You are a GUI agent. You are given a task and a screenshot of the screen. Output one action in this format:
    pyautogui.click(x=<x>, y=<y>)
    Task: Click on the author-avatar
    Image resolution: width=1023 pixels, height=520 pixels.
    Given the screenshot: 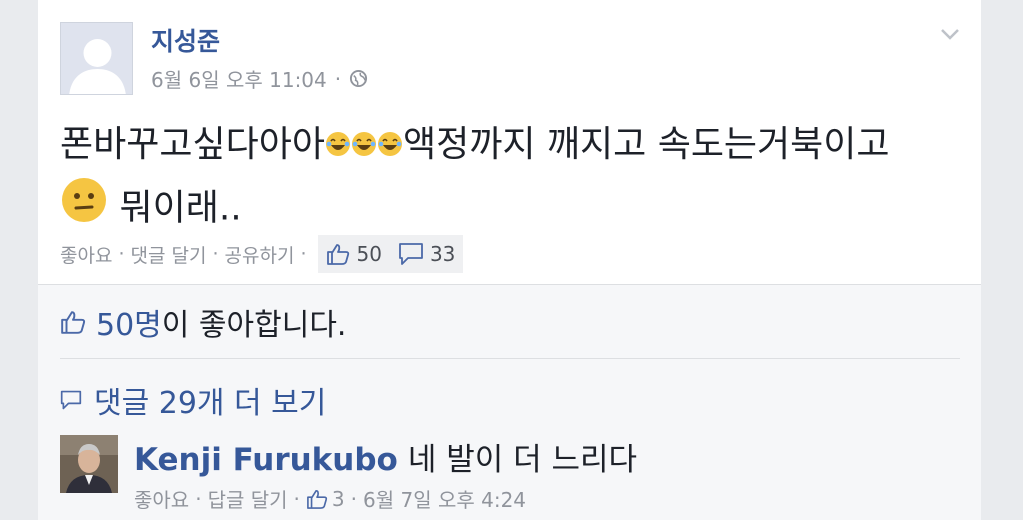 What is the action you would take?
    pyautogui.click(x=96, y=58)
    